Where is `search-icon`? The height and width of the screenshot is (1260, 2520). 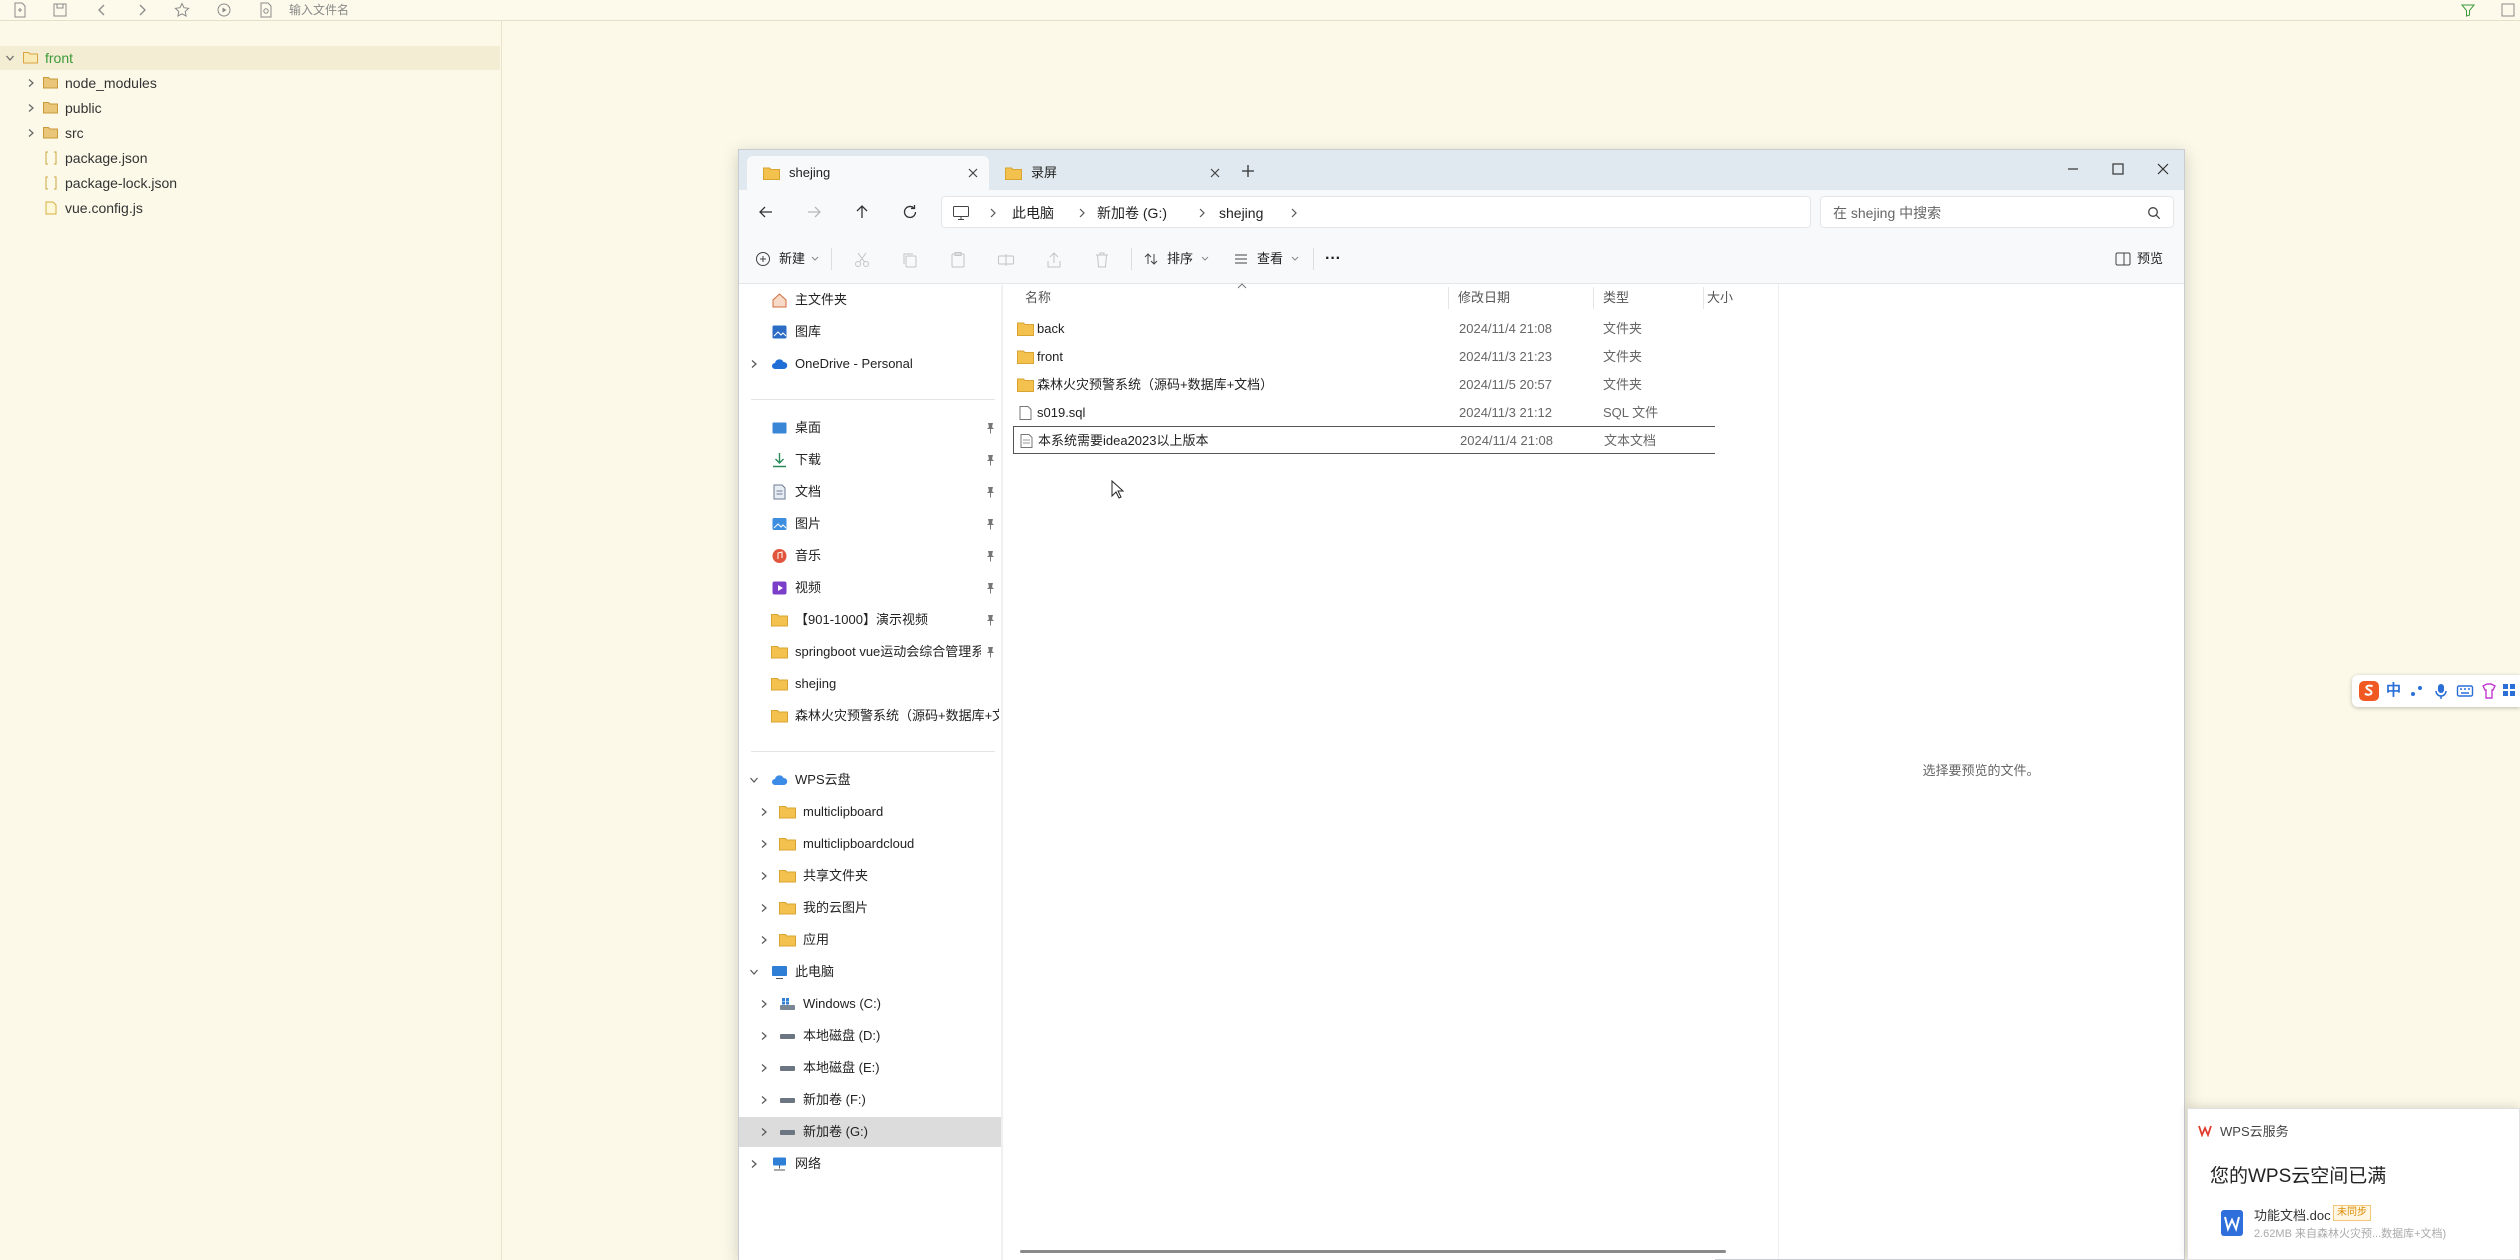 search-icon is located at coordinates (2154, 213).